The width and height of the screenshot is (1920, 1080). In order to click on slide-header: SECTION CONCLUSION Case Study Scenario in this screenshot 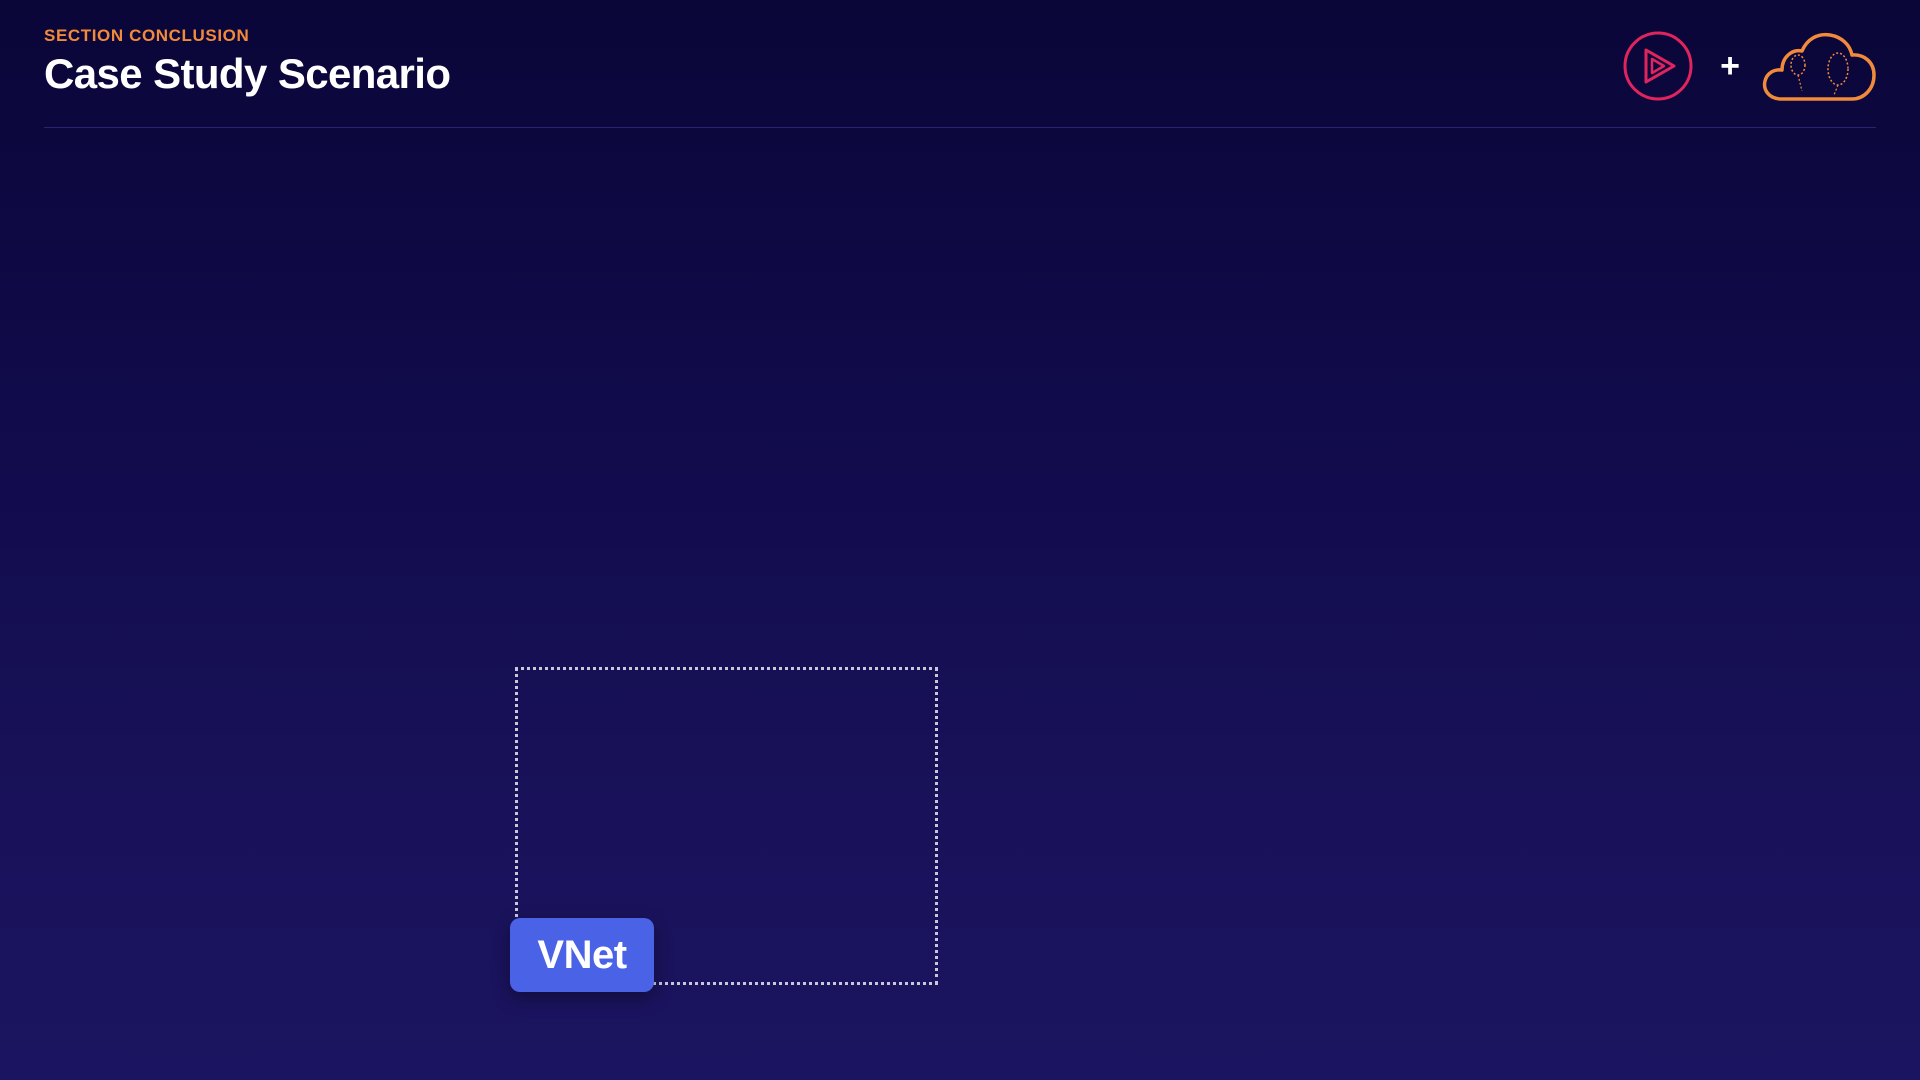, I will do `click(247, 62)`.